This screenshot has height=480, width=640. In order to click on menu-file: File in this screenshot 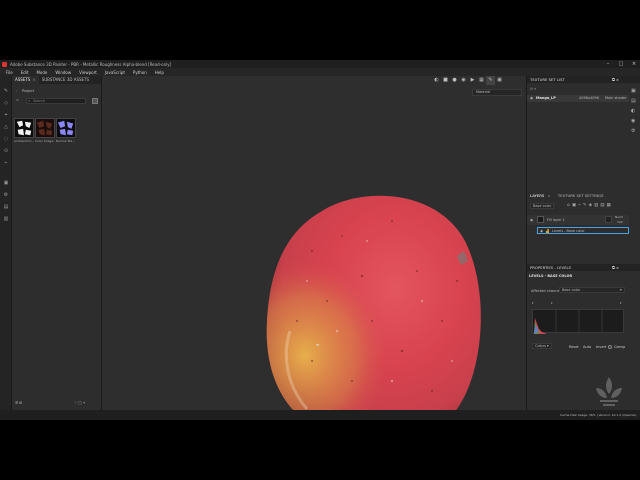, I will do `click(9, 72)`.